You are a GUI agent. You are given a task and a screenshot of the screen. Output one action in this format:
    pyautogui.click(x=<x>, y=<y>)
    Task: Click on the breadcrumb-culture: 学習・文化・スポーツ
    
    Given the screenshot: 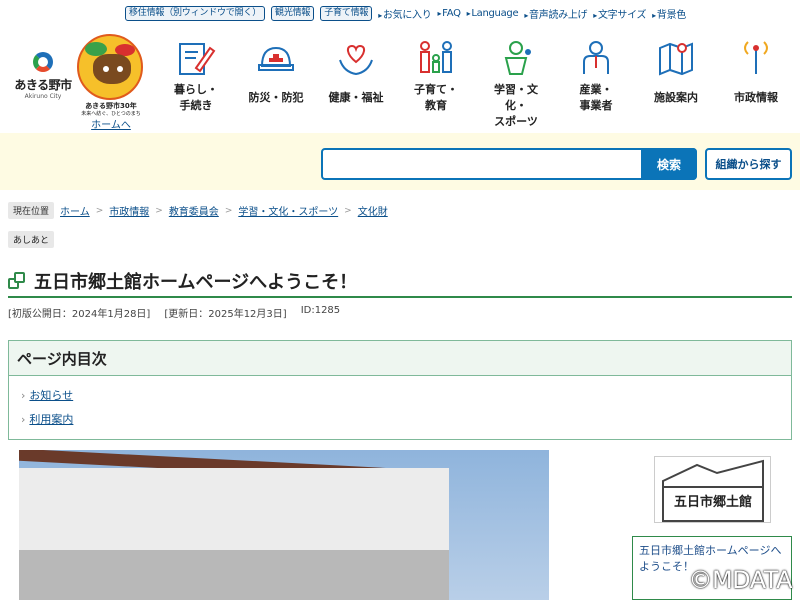 What is the action you would take?
    pyautogui.click(x=288, y=210)
    